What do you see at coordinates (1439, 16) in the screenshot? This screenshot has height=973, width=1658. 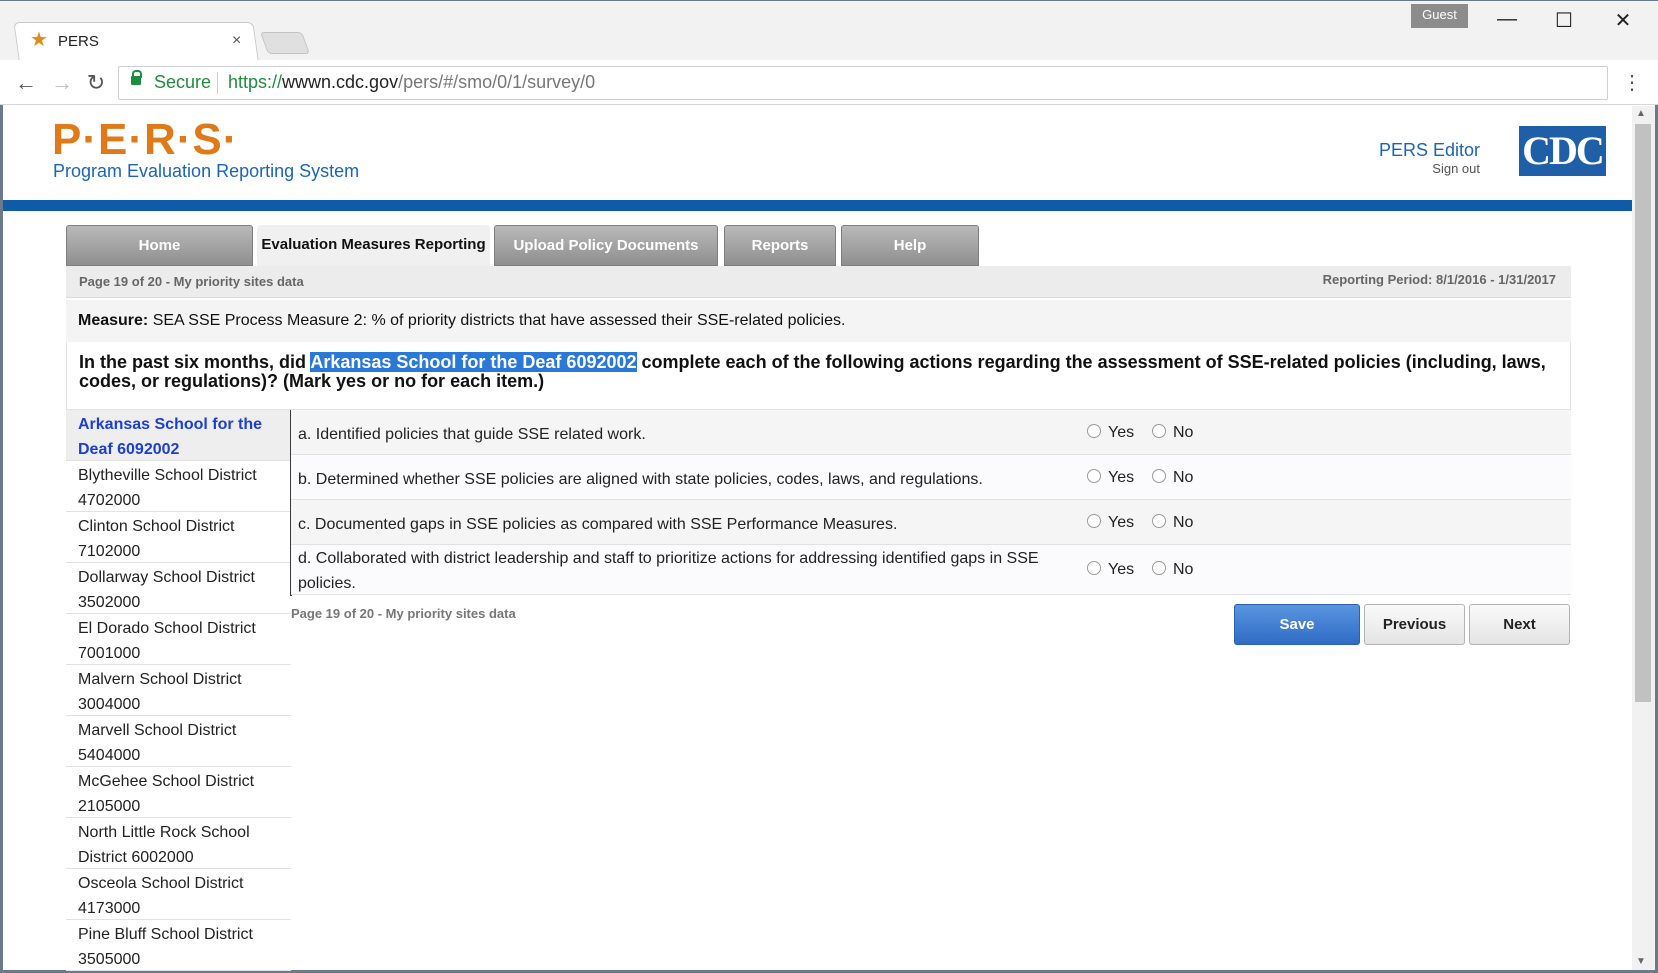 I see `profile-badge: Guest` at bounding box center [1439, 16].